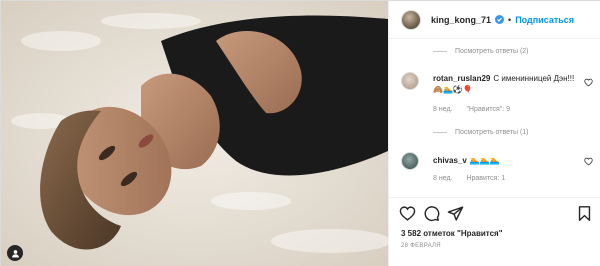 The width and height of the screenshot is (600, 266). I want to click on view-replies-label: Посмотреть ответы (1), so click(492, 132).